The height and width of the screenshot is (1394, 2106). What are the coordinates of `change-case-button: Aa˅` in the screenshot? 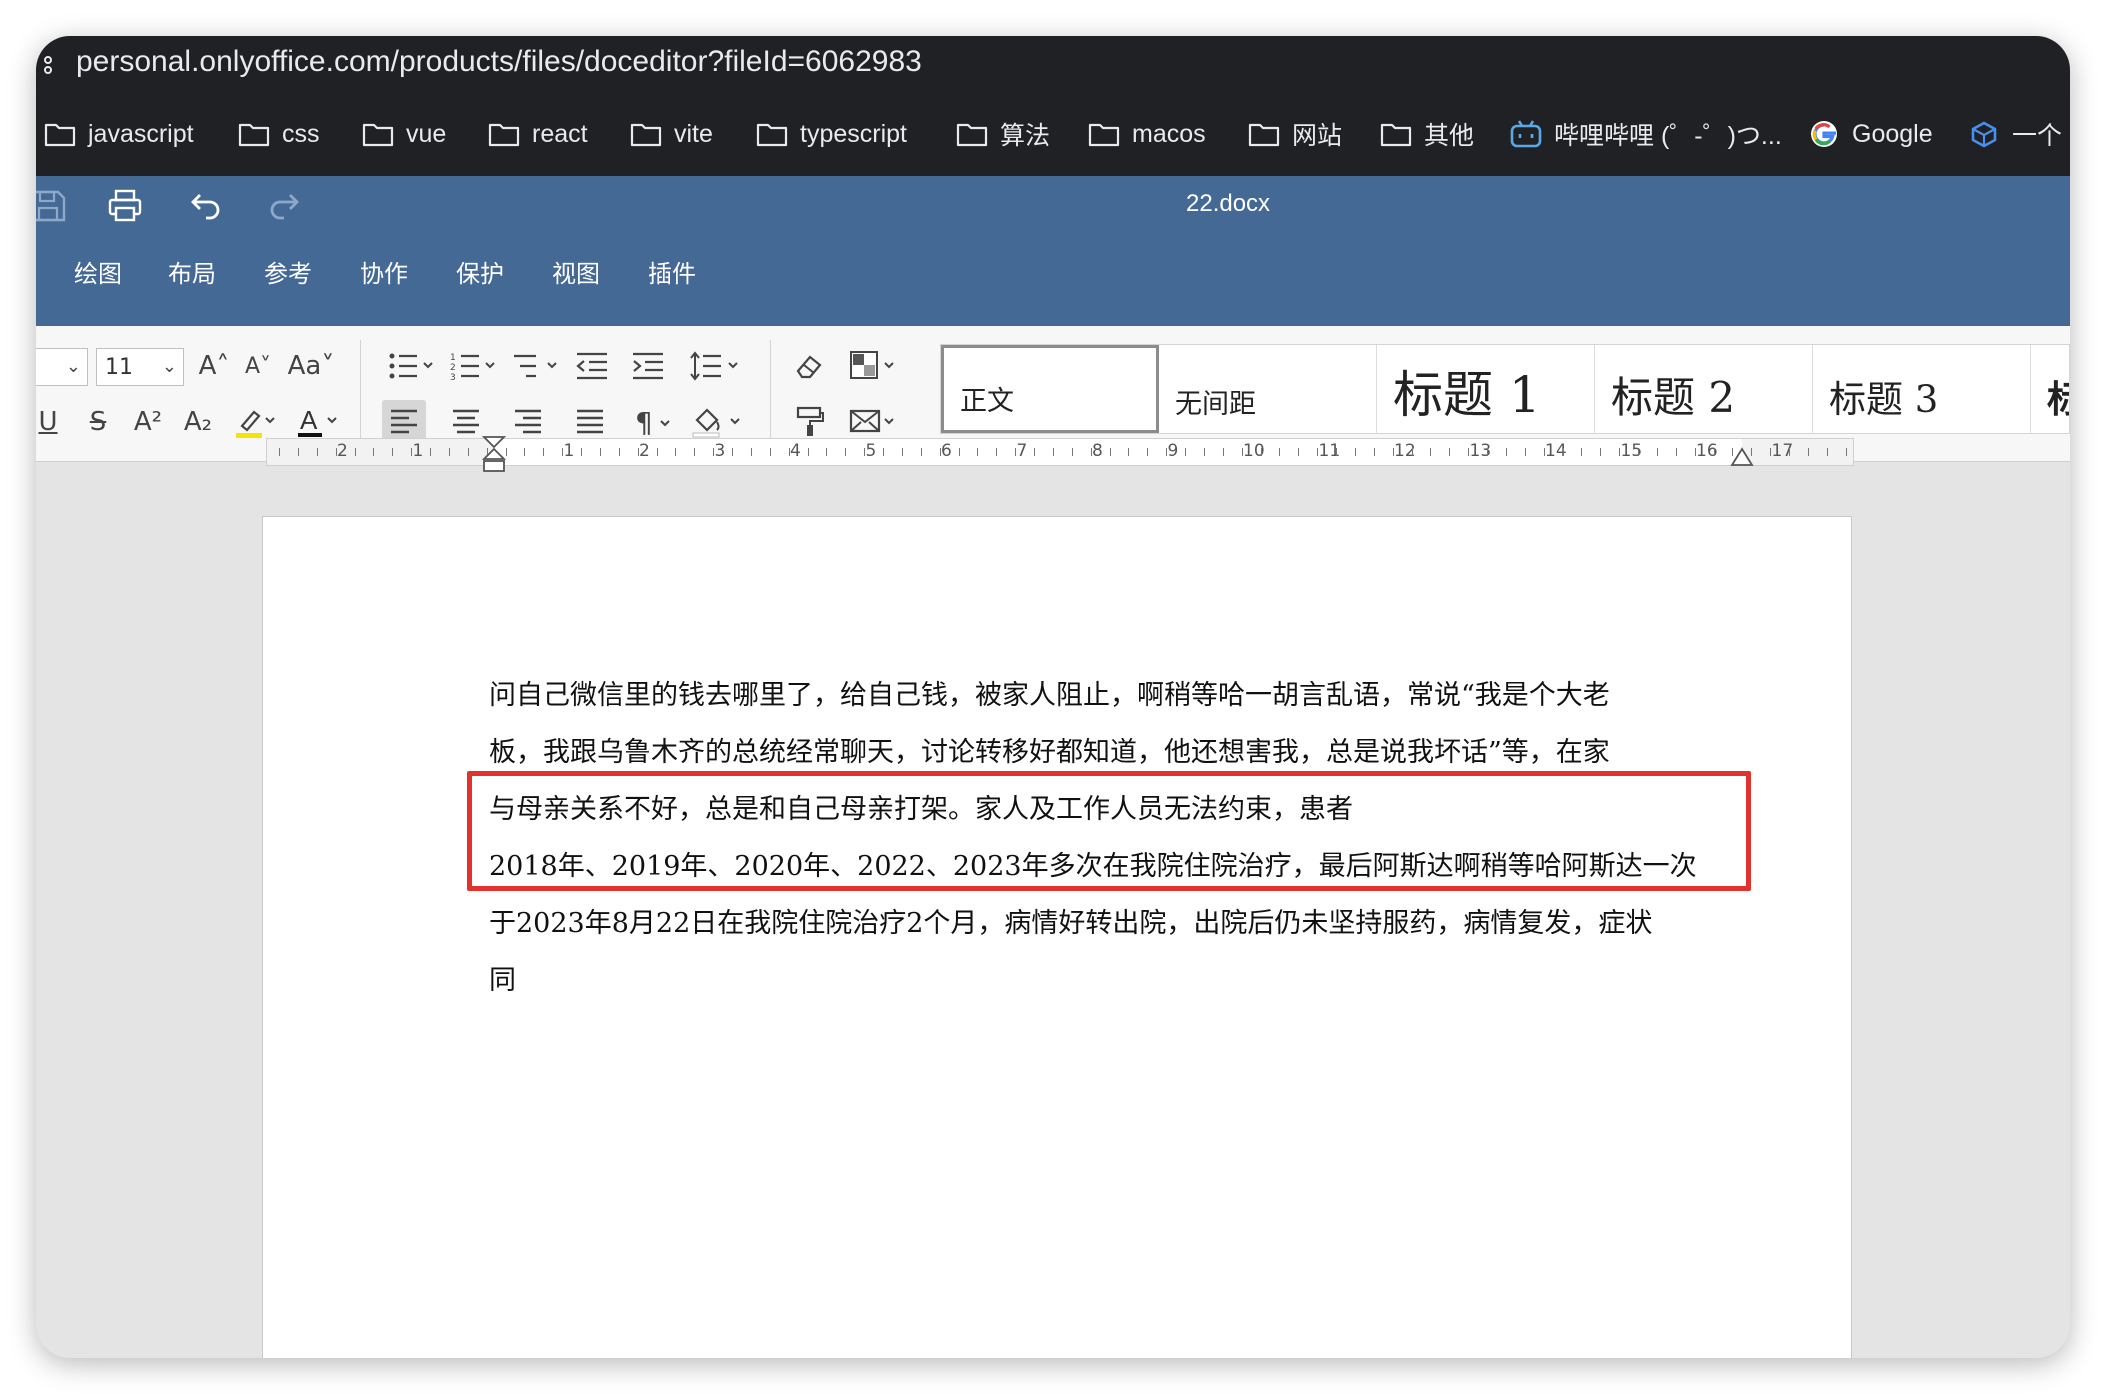 It's located at (311, 366).